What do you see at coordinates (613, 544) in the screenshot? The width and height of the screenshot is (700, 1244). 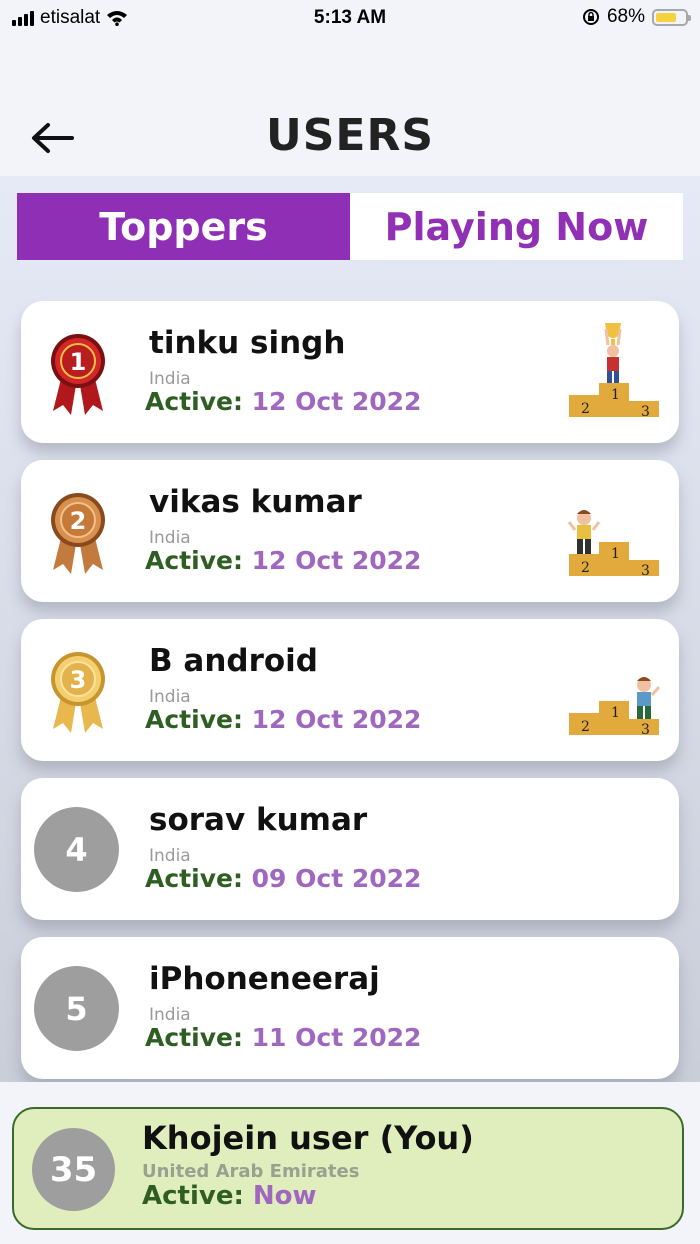 I see `podium-second-place-icon: 2 1 3` at bounding box center [613, 544].